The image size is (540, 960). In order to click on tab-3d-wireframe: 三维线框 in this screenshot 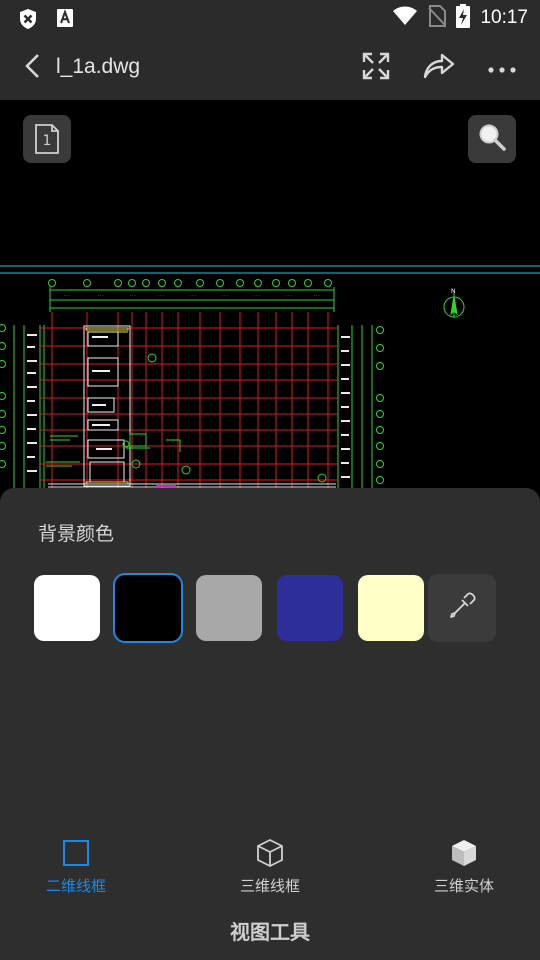, I will do `click(270, 867)`.